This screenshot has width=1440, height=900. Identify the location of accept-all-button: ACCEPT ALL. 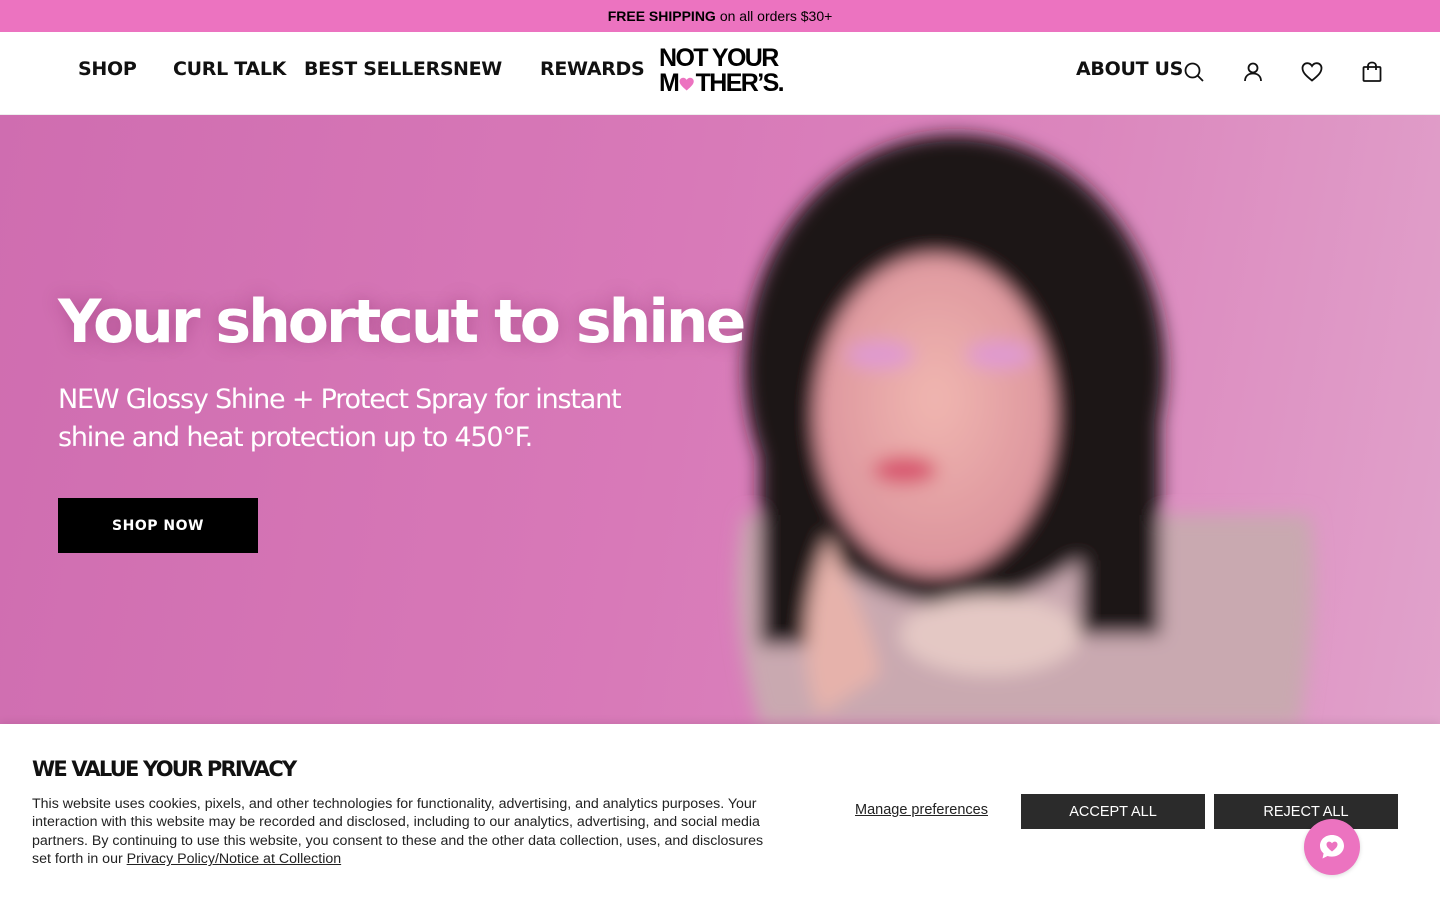
(1113, 811).